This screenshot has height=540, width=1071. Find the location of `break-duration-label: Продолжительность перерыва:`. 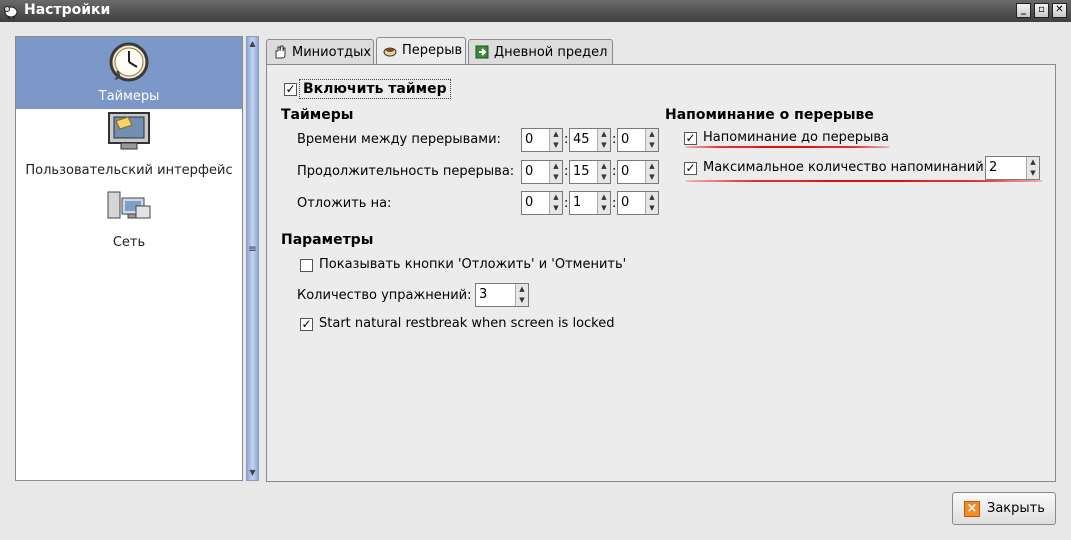

break-duration-label: Продолжительность перерыва: is located at coordinates (406, 171).